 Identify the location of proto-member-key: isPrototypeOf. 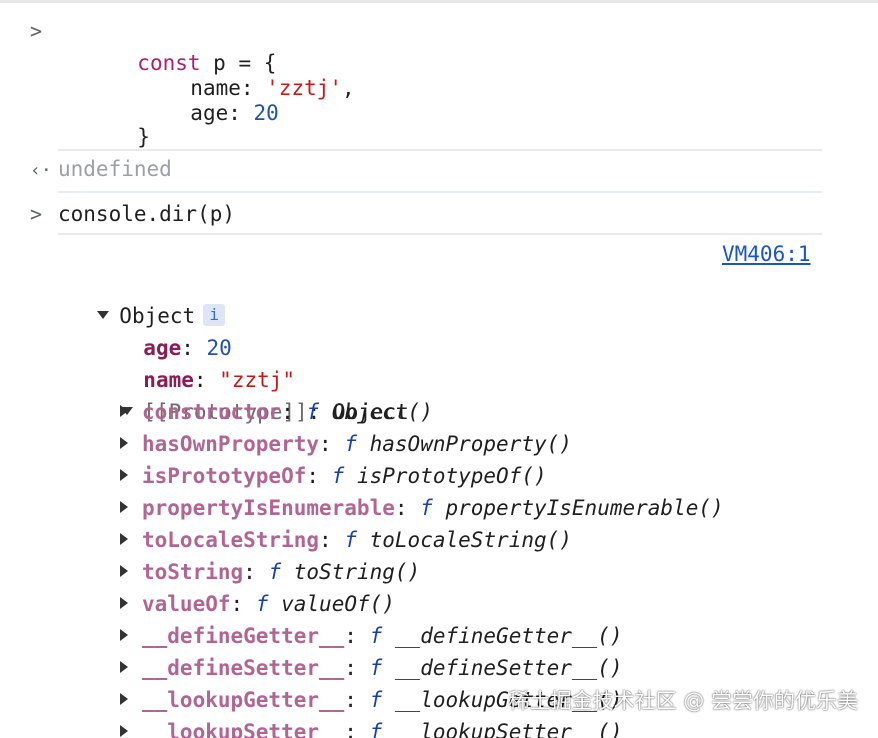
(224, 476).